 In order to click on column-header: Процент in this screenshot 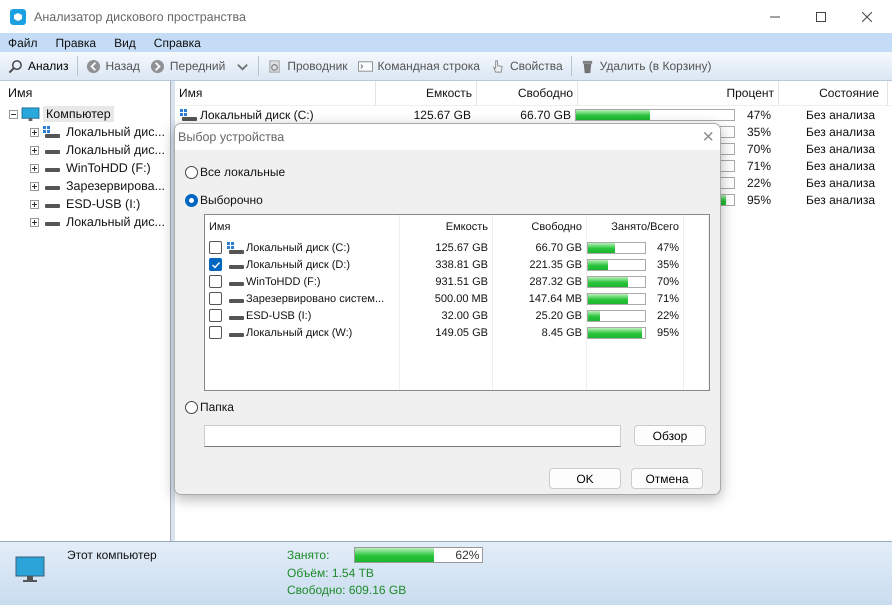, I will do `click(678, 93)`.